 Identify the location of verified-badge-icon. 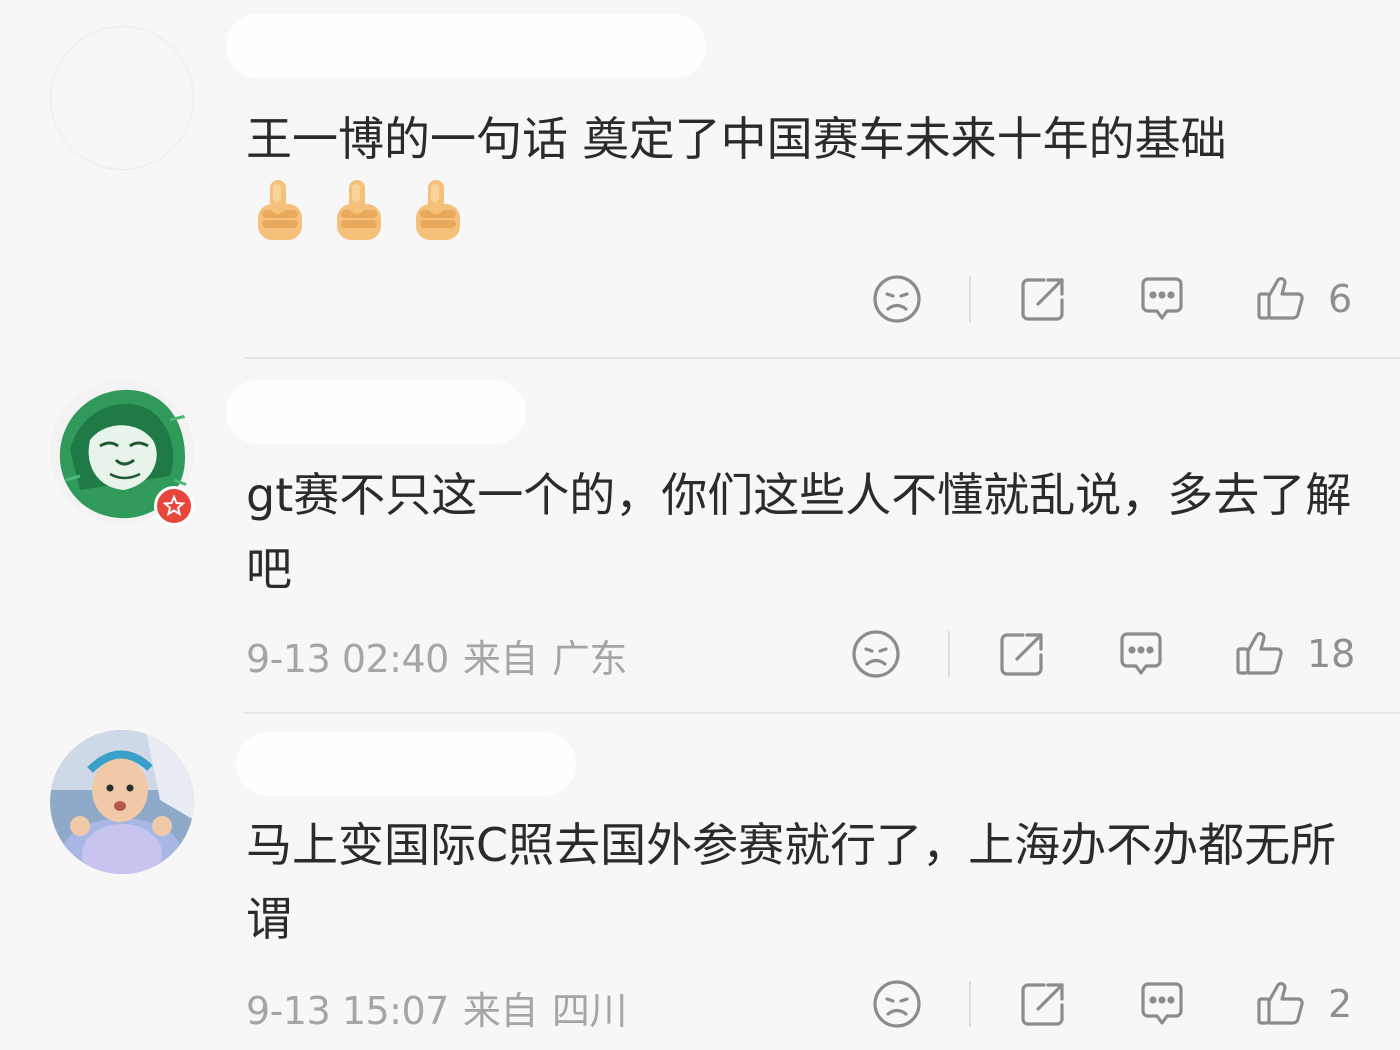
(174, 506).